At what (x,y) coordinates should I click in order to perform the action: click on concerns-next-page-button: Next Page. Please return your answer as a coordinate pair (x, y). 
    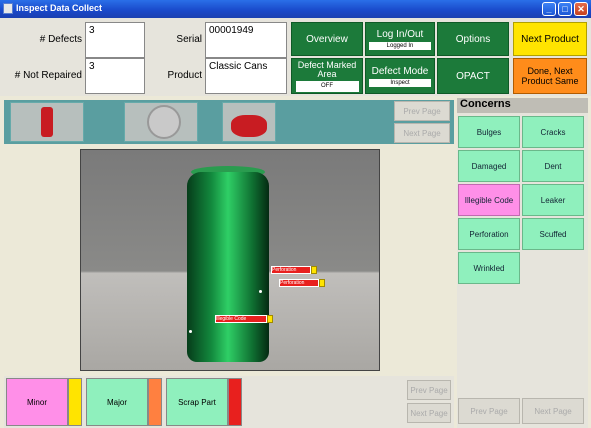
    Looking at the image, I should click on (553, 411).